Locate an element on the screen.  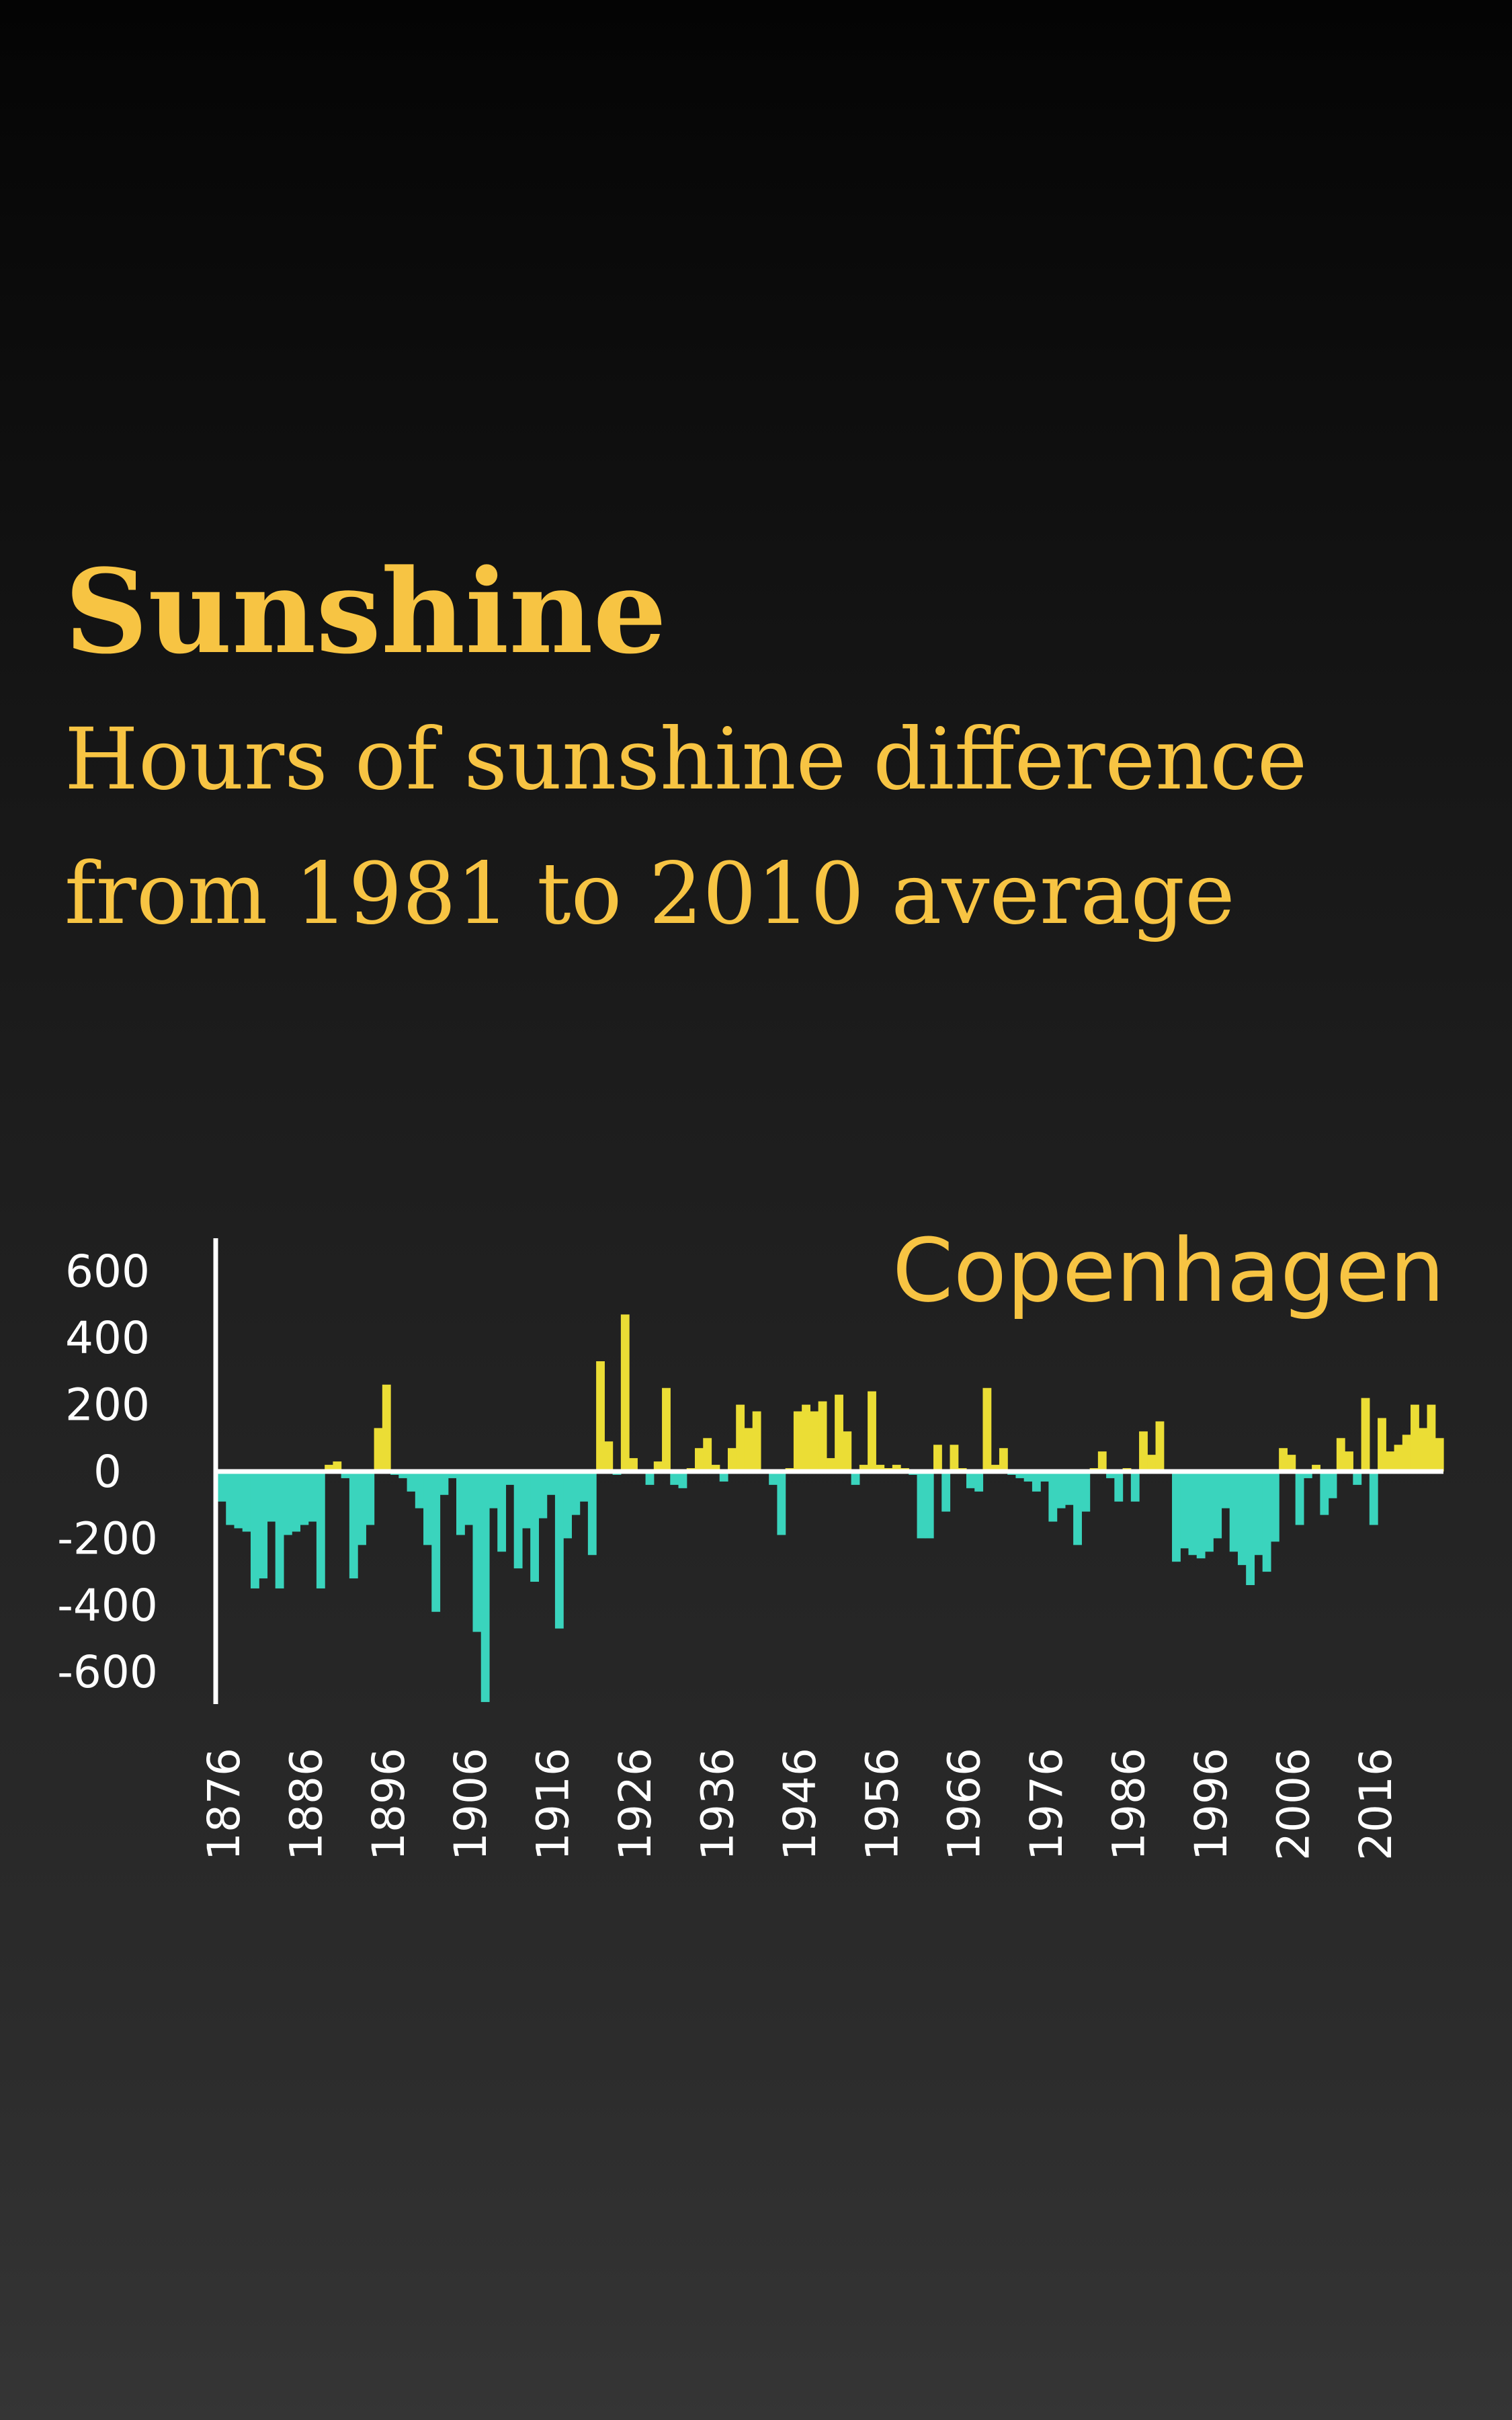
bar-1994 is located at coordinates (1193, 1513).